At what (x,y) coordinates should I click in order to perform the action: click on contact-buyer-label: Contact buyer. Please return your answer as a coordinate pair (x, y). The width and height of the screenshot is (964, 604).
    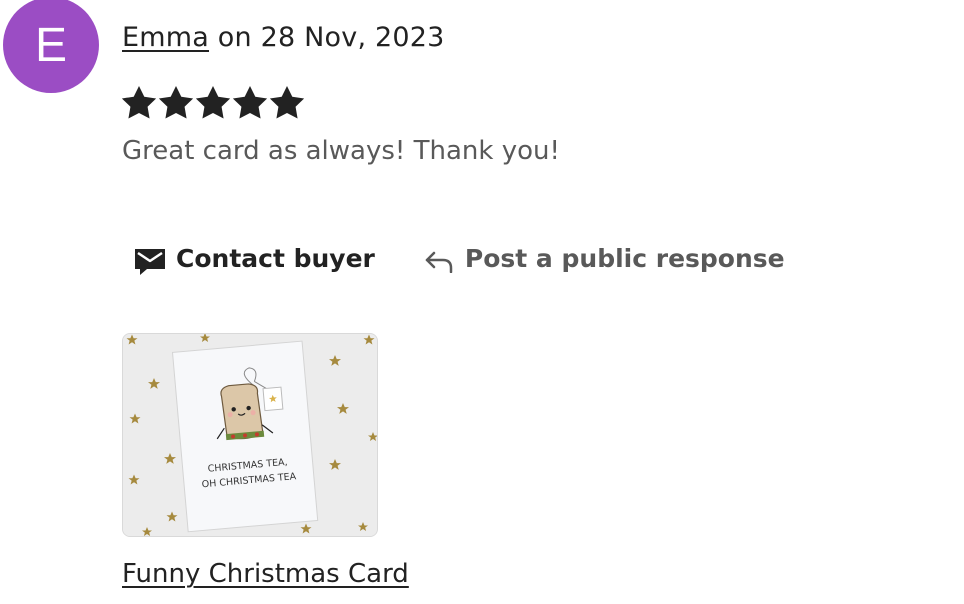
    Looking at the image, I should click on (275, 258).